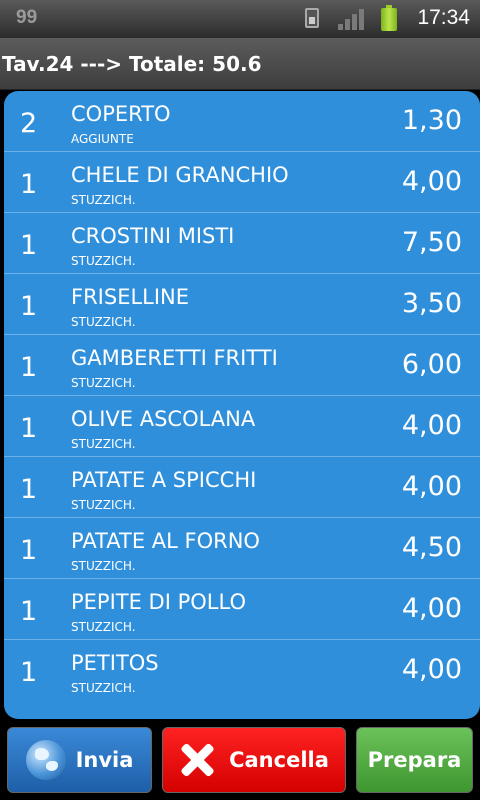 The height and width of the screenshot is (800, 480). I want to click on list-item: 1 PATATE A SPICCHI STUZZICH. 4,00, so click(242, 487).